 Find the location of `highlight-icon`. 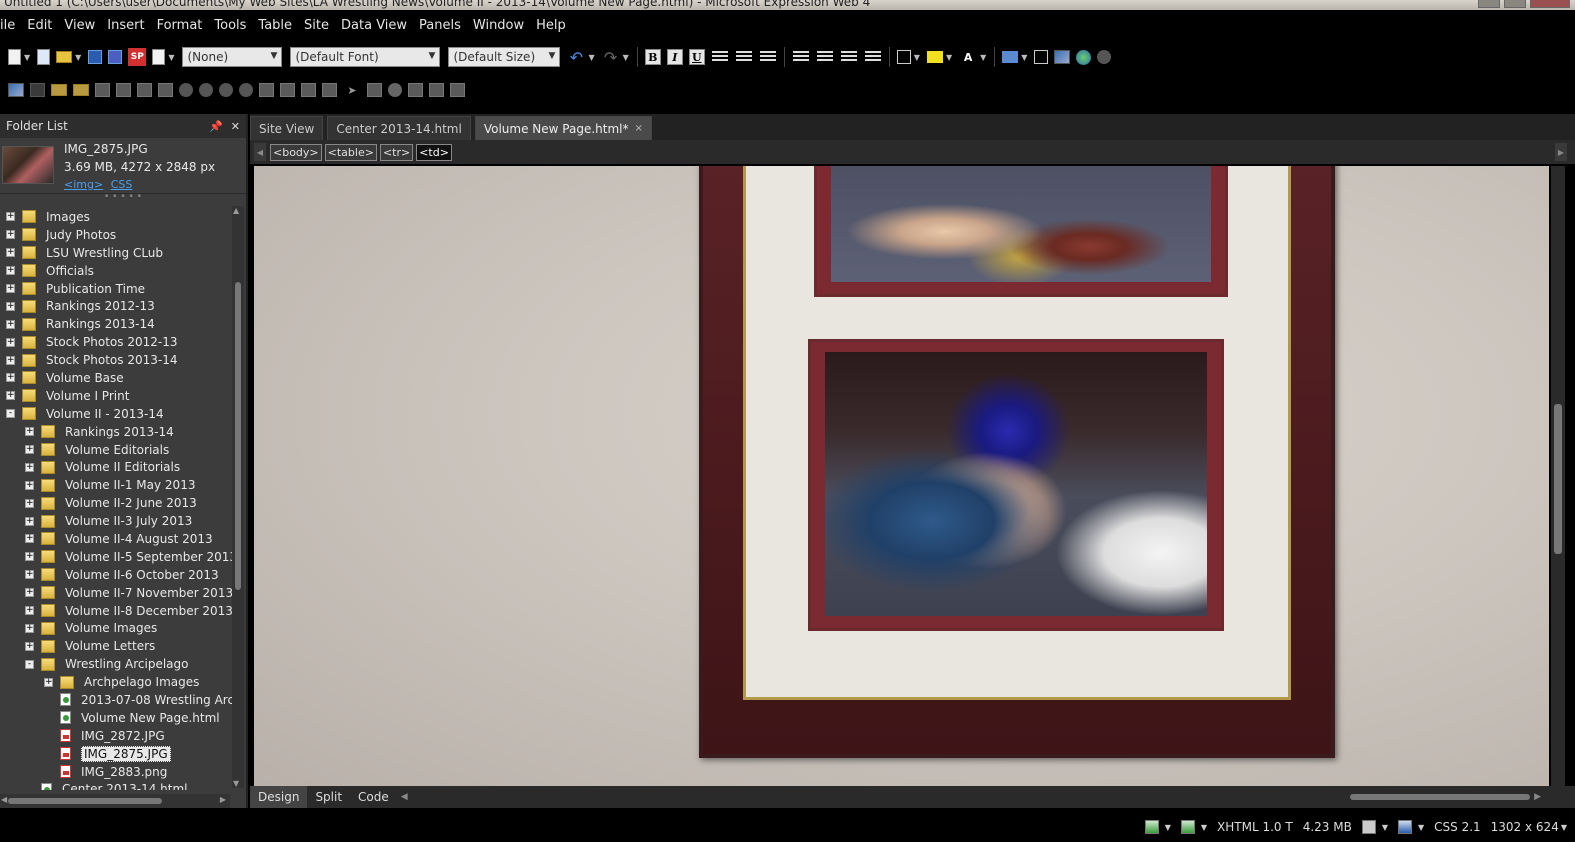

highlight-icon is located at coordinates (934, 57).